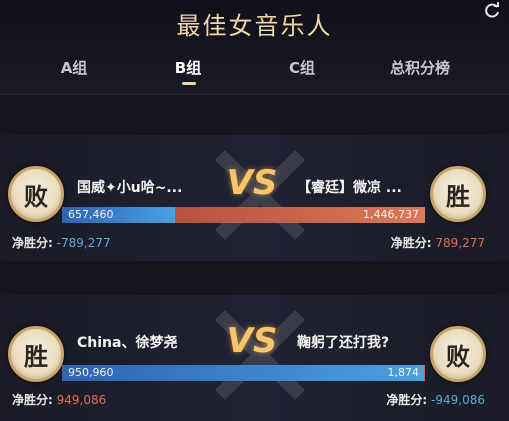 Image resolution: width=509 pixels, height=421 pixels. I want to click on right-net-score: 净胜分: -949,086, so click(435, 399).